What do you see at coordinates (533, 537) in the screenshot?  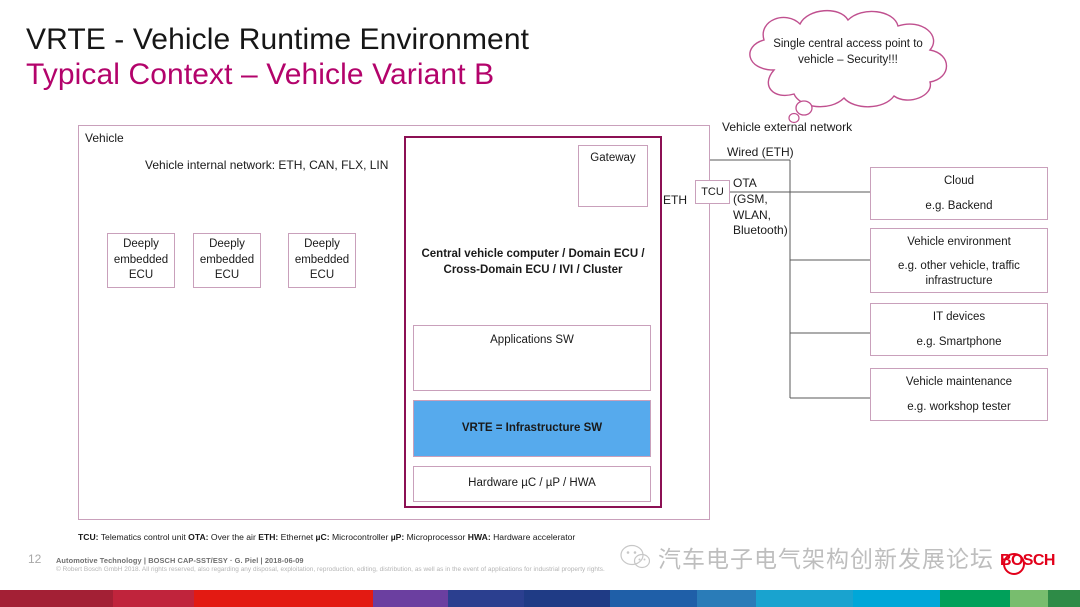 I see `legend-text: Hardware accelerator` at bounding box center [533, 537].